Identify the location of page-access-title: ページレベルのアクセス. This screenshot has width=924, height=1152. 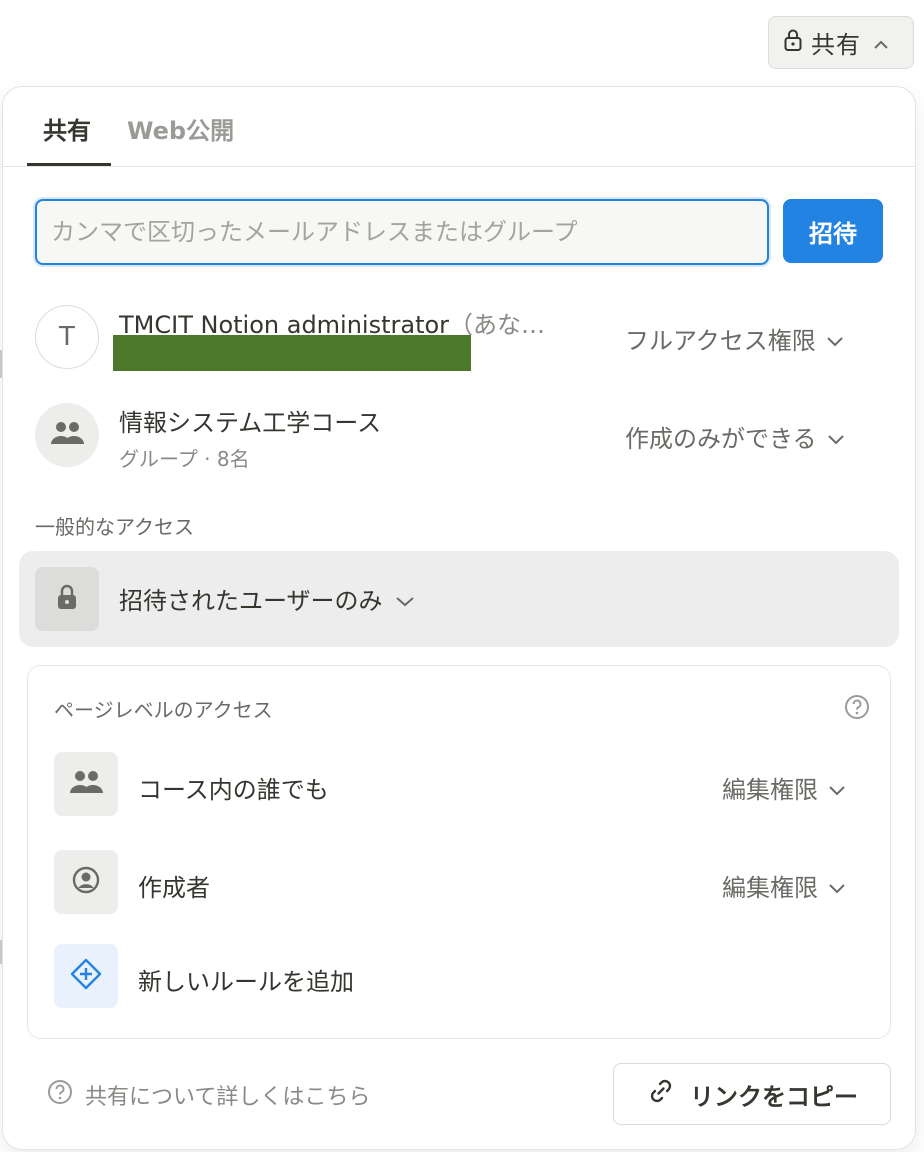
(163, 710).